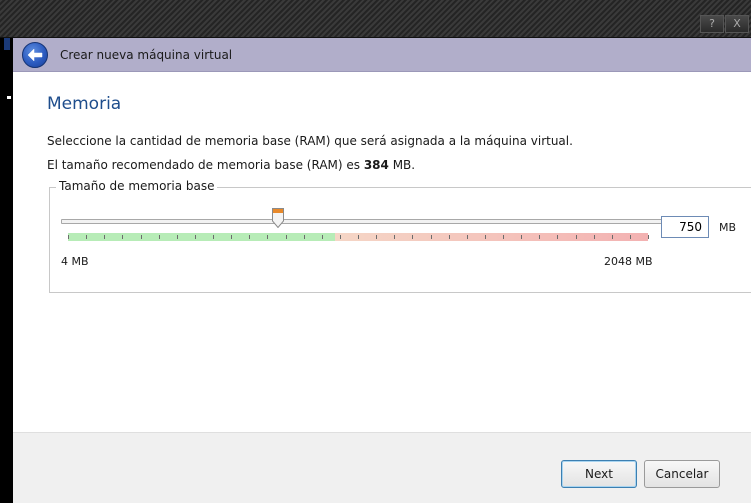 The width and height of the screenshot is (751, 503). Describe the element at coordinates (382, 467) in the screenshot. I see `dialog-footer: Next Cancelar` at that location.